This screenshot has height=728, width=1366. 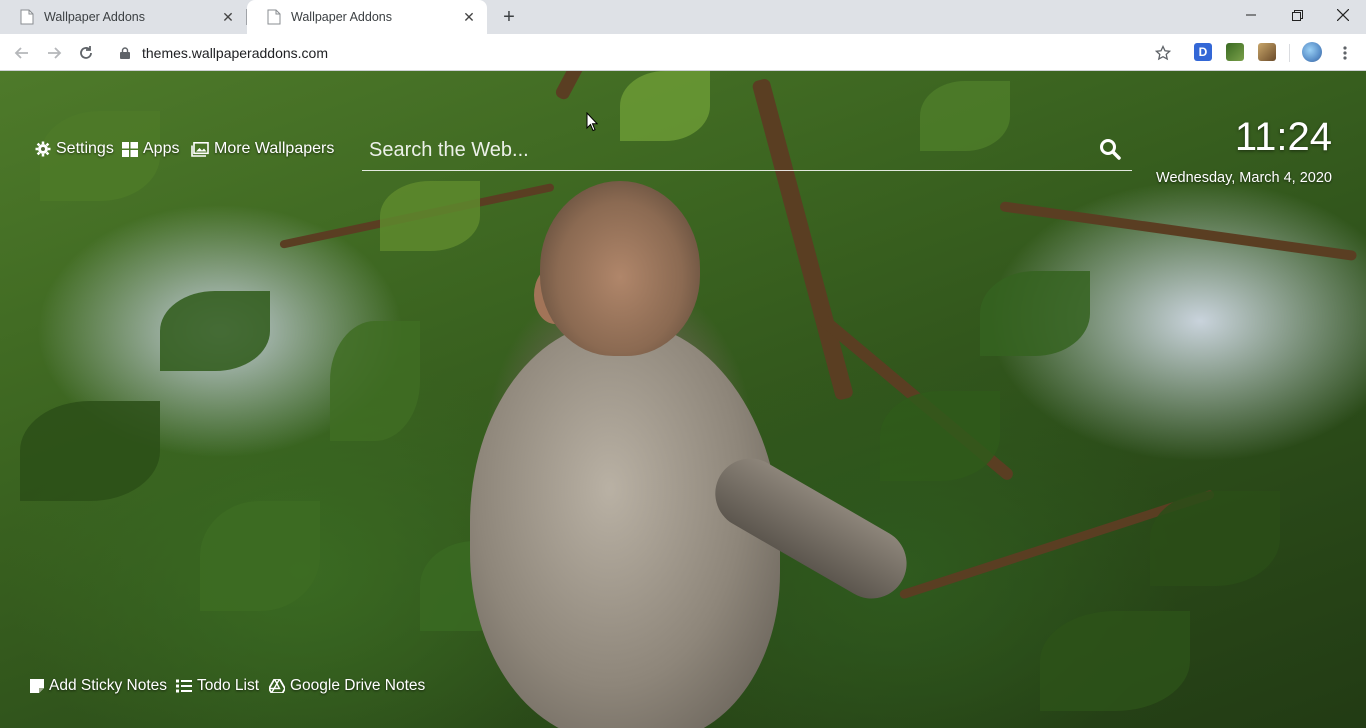 I want to click on google-drive-notes-label: Google Drive Notes, so click(x=358, y=685).